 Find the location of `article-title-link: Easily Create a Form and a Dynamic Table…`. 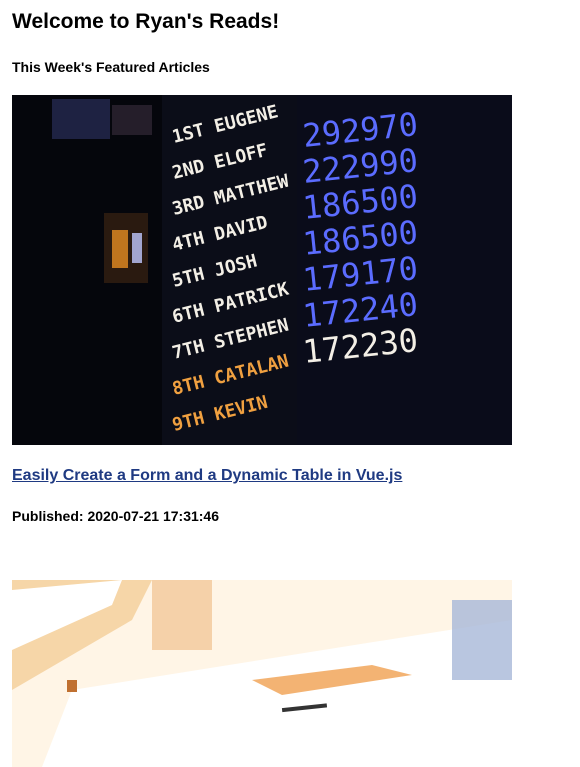

article-title-link: Easily Create a Form and a Dynamic Table… is located at coordinates (207, 476).